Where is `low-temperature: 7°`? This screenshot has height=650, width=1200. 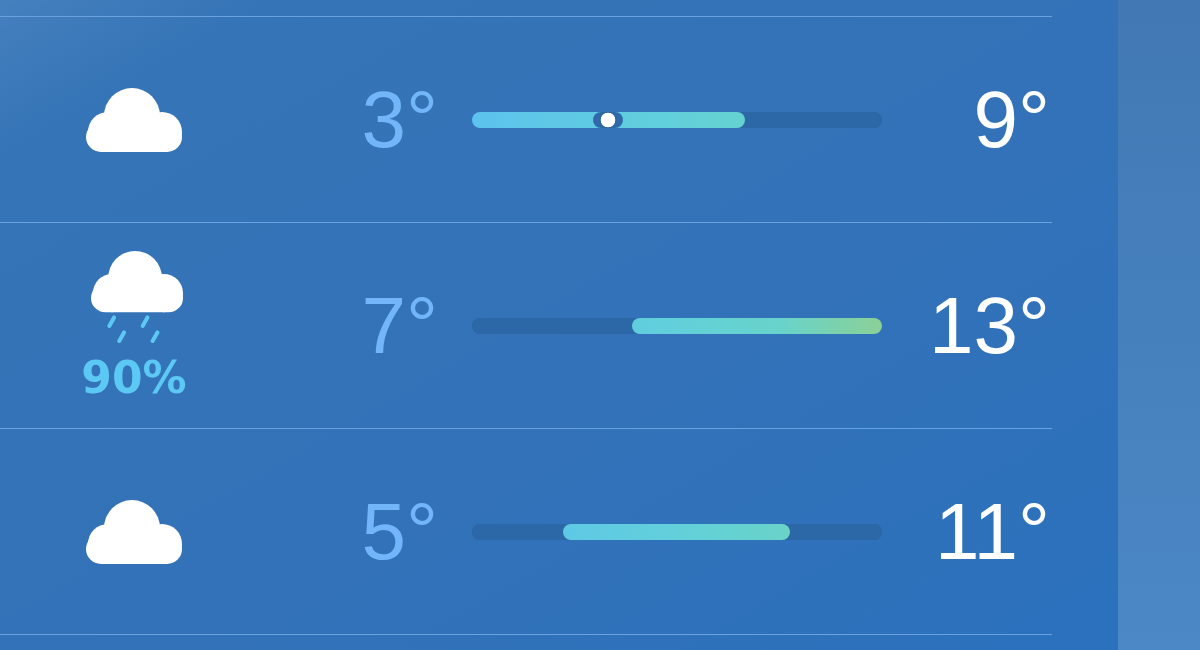
low-temperature: 7° is located at coordinates (399, 325).